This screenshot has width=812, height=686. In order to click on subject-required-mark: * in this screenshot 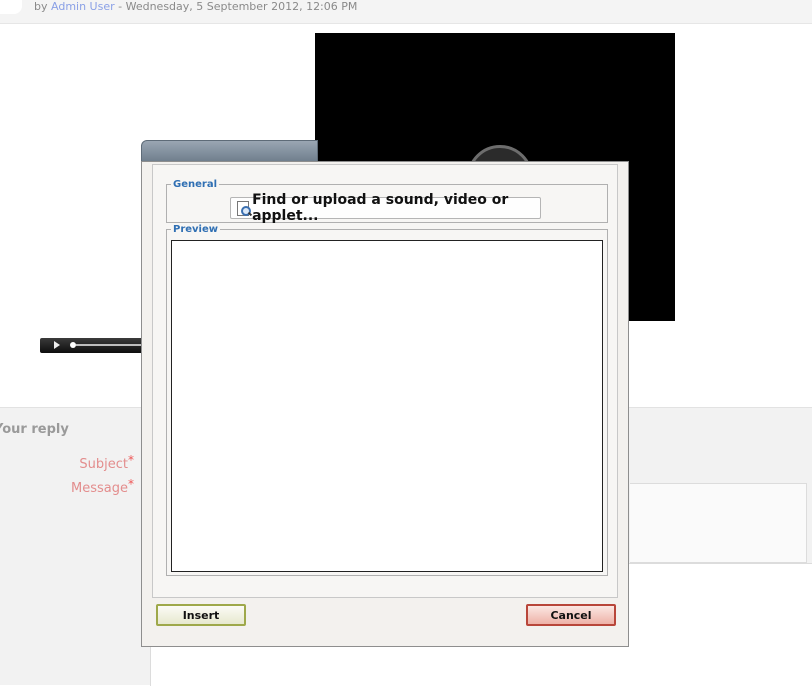, I will do `click(131, 460)`.